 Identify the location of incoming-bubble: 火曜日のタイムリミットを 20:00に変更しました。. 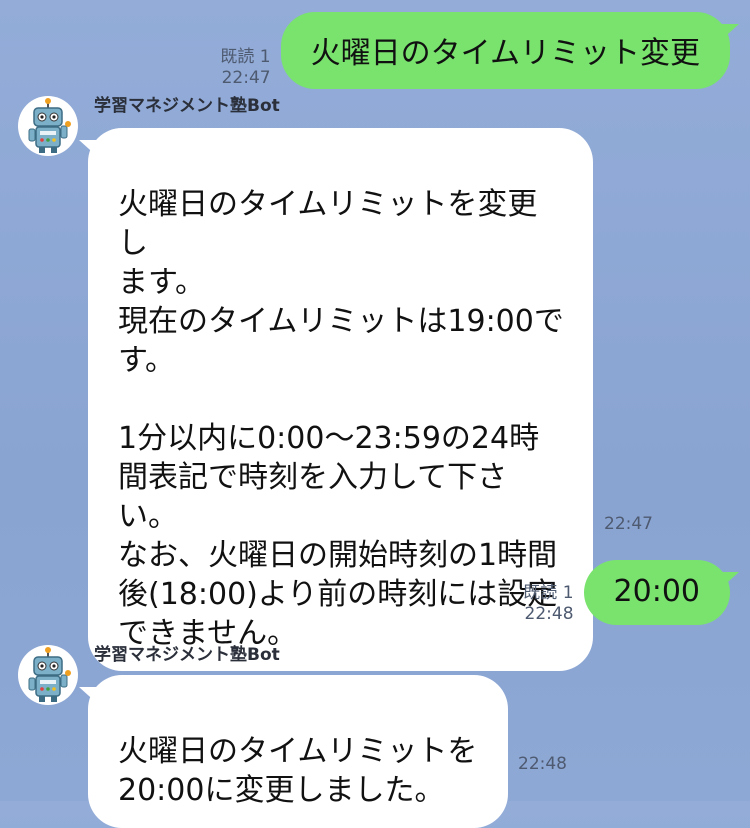
(298, 751).